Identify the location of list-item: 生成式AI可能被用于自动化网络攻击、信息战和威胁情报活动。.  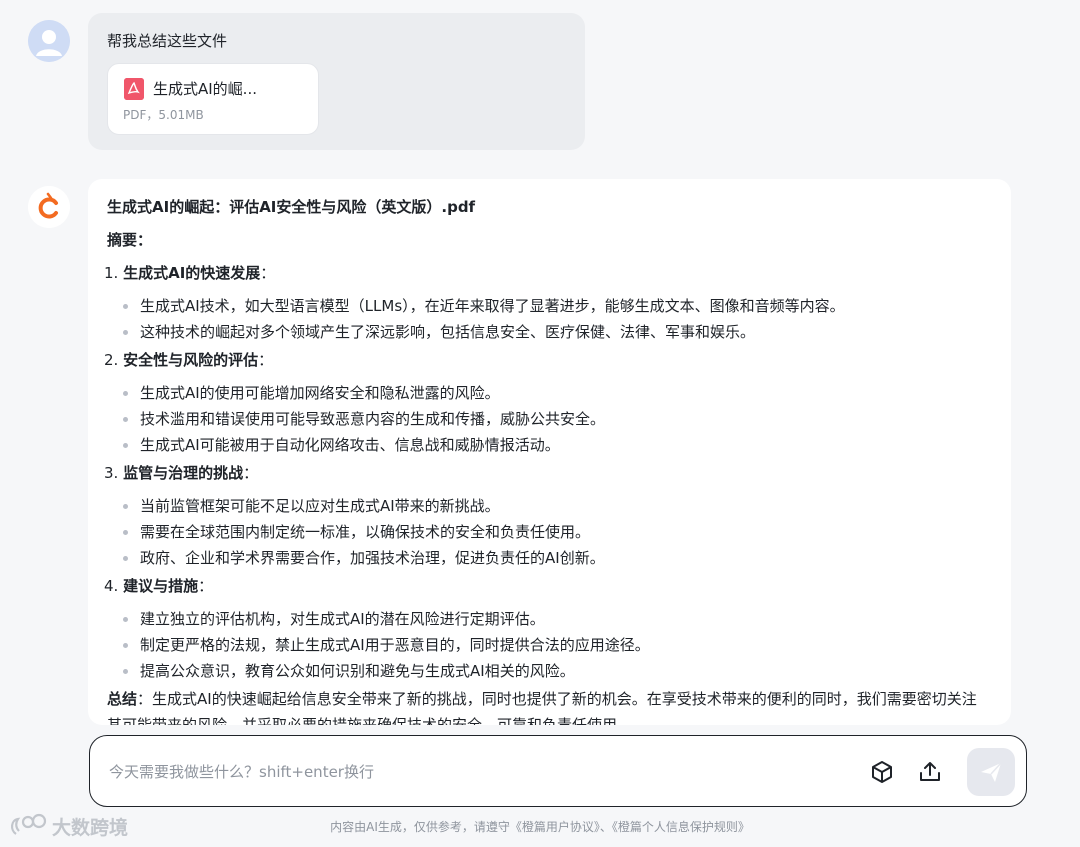
(547, 445).